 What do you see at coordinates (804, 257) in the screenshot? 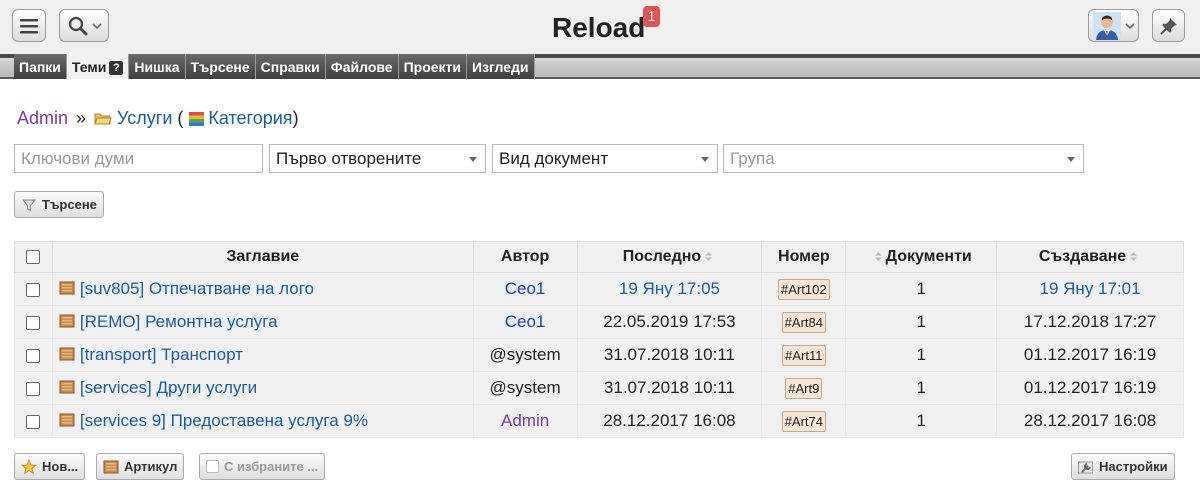
I see `col-number: Номер` at bounding box center [804, 257].